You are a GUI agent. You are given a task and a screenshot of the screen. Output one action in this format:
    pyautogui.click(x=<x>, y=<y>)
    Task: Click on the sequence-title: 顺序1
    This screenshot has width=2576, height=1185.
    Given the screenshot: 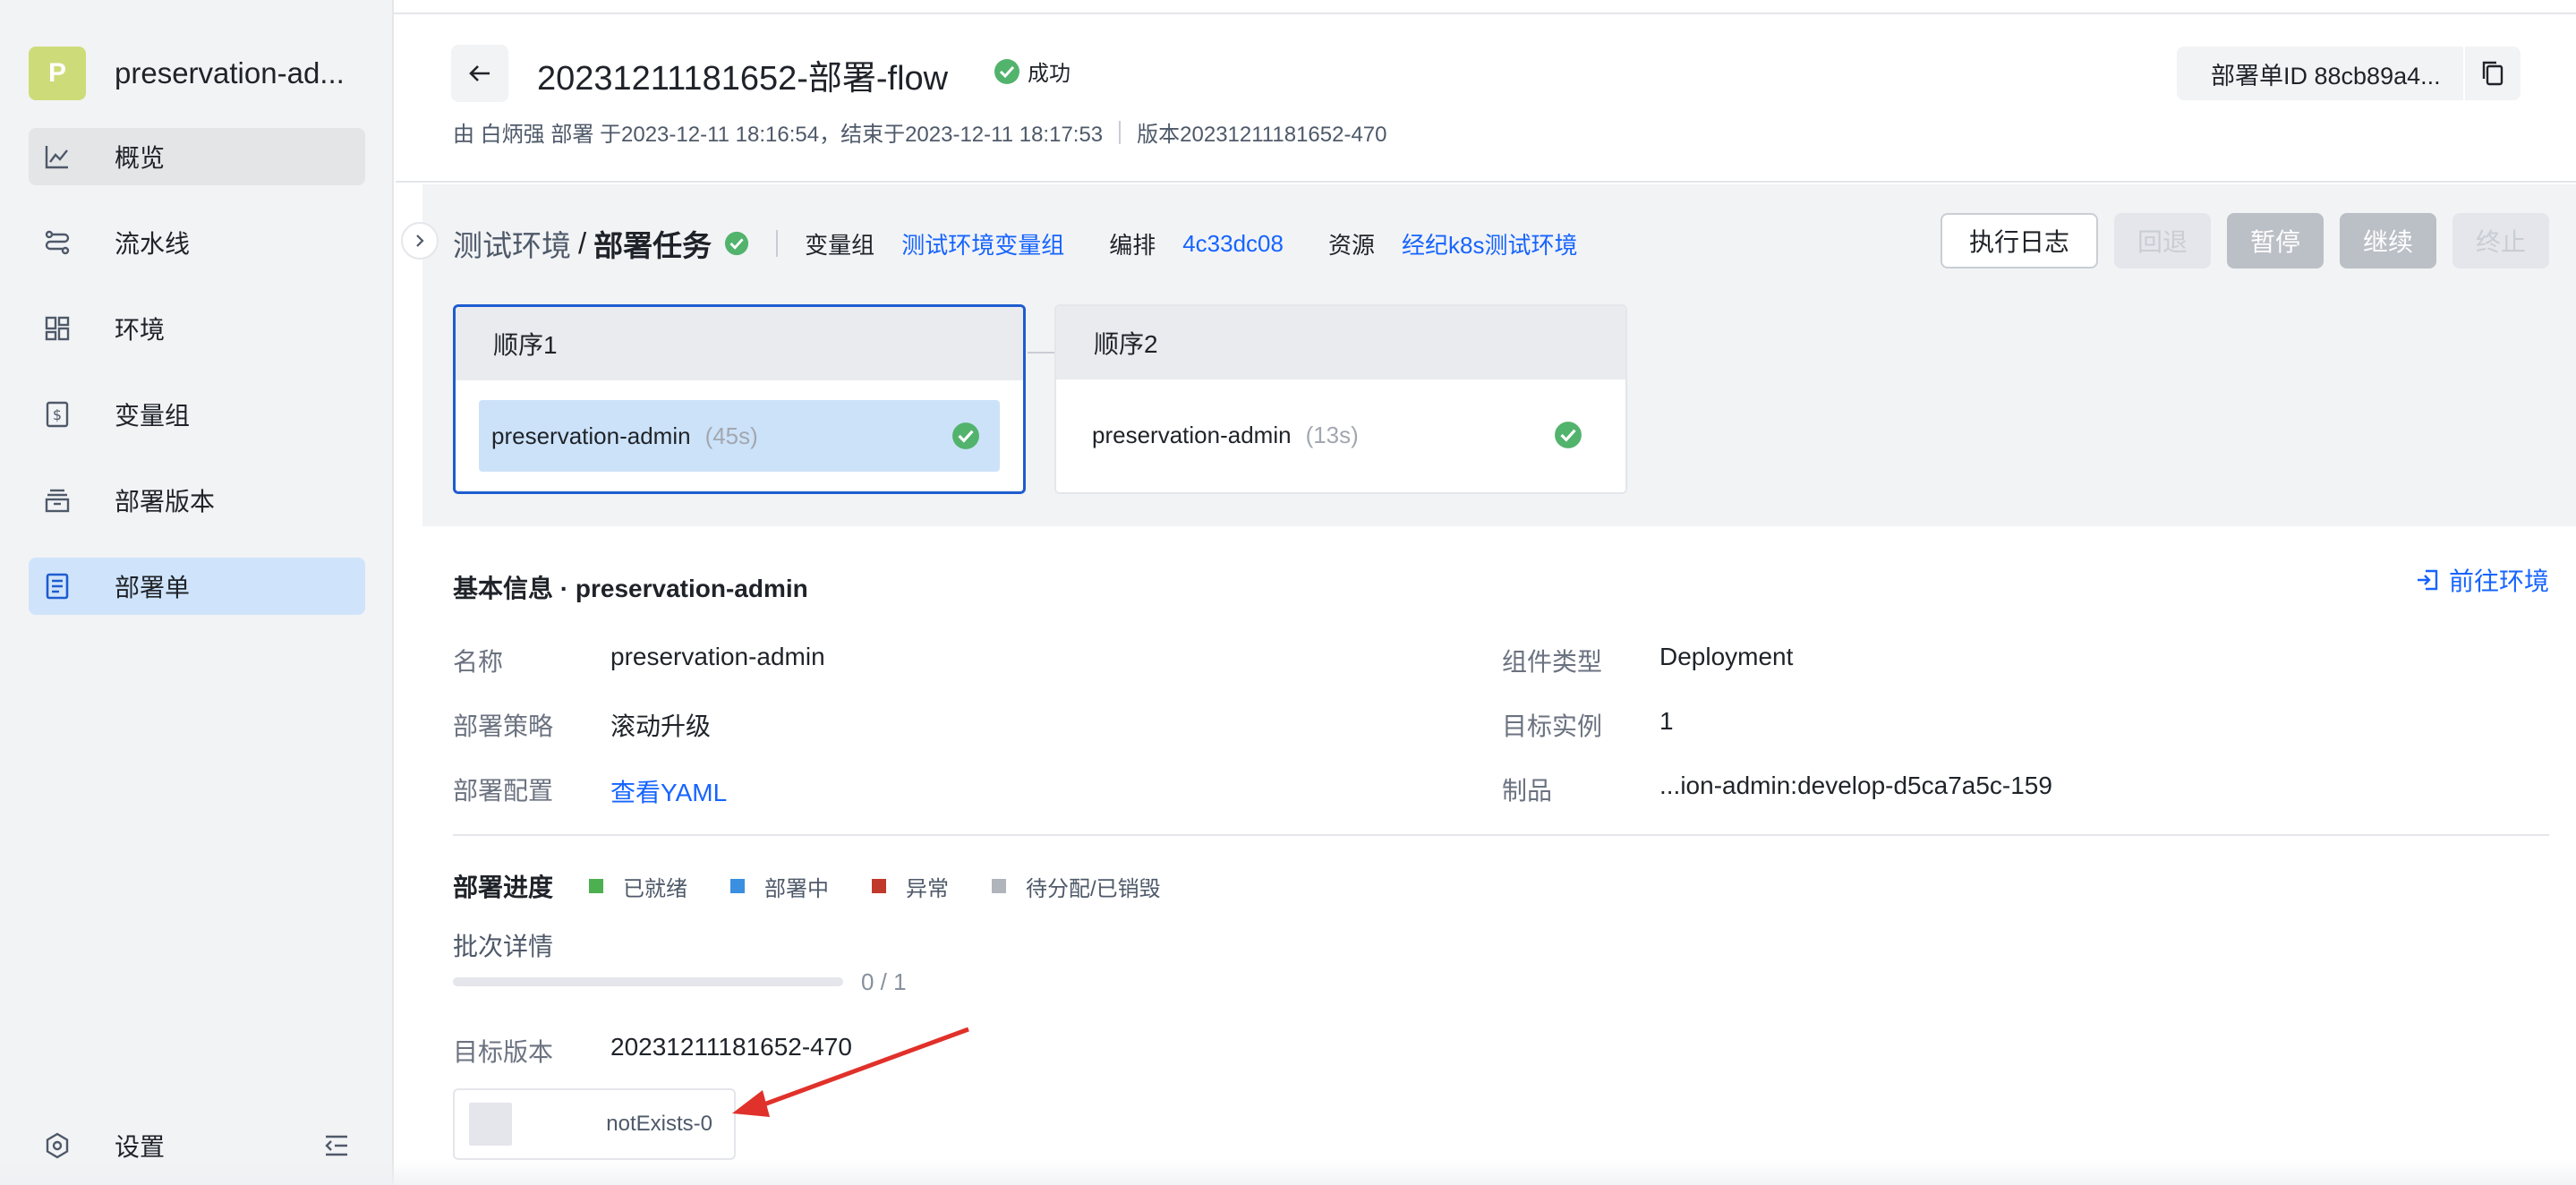 What is the action you would take?
    pyautogui.click(x=739, y=343)
    